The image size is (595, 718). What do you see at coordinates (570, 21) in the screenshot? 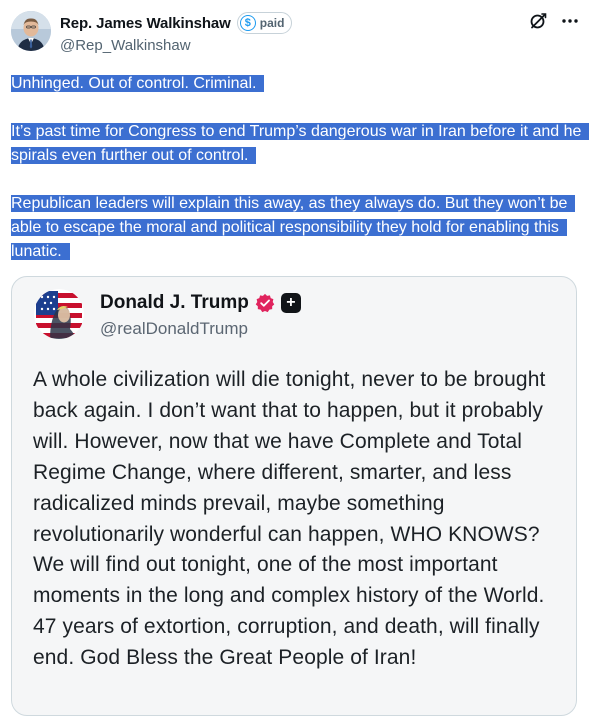
I see `more-icon` at bounding box center [570, 21].